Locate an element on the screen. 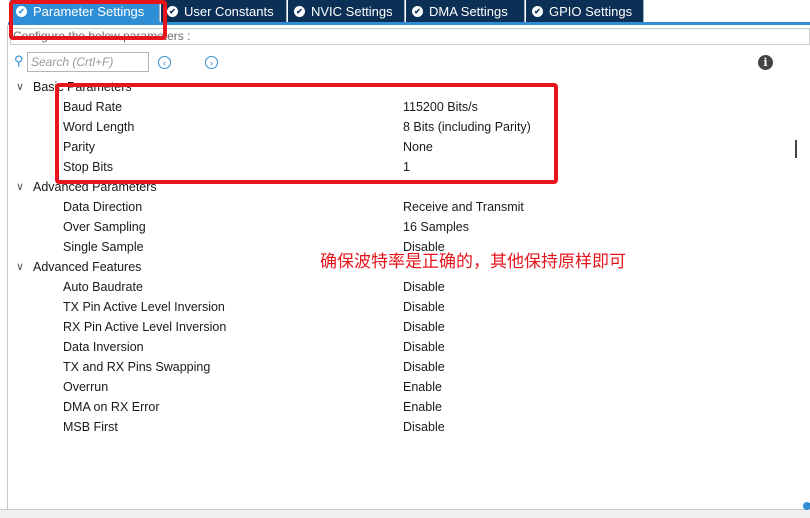  param-row-pins-swapping: TX and RX Pins Swapping Disable is located at coordinates (405, 367).